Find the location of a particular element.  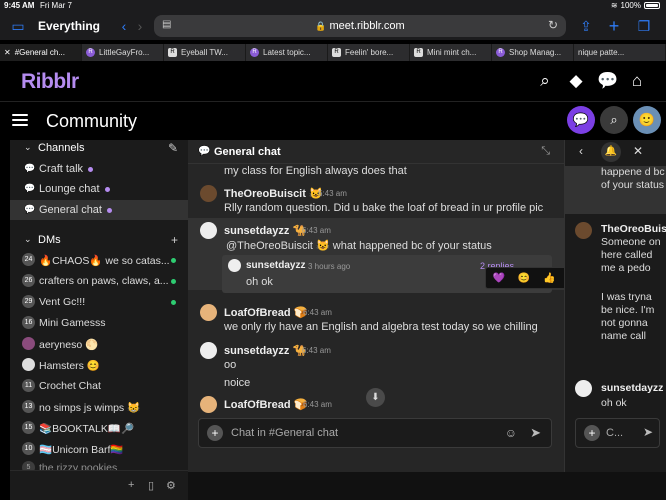

new-tab-icon: + is located at coordinates (614, 26).